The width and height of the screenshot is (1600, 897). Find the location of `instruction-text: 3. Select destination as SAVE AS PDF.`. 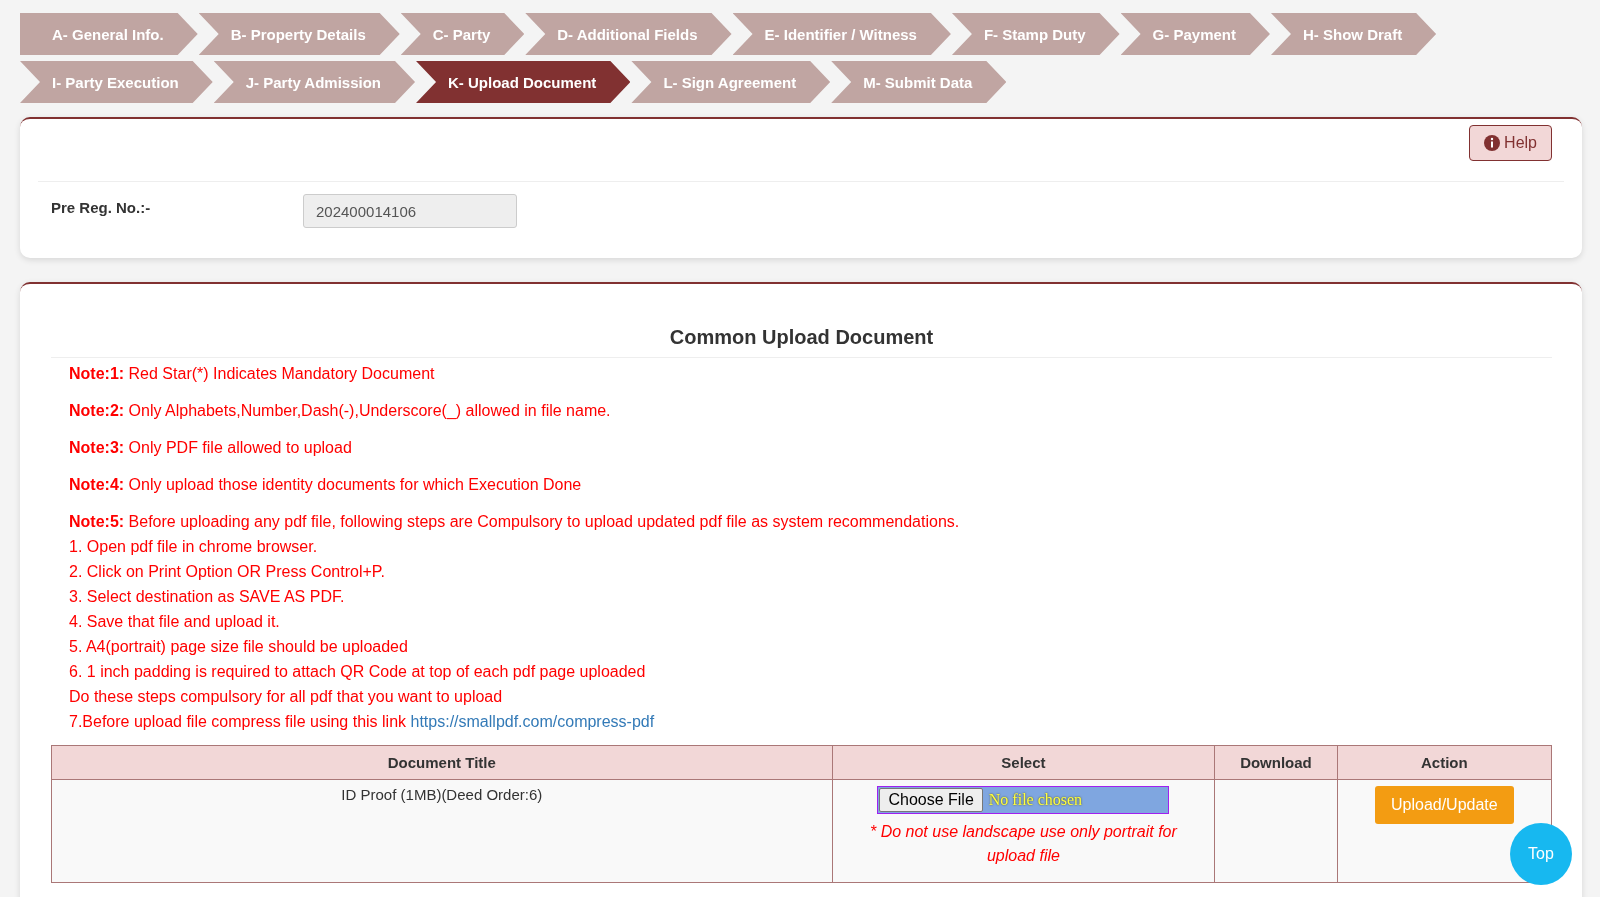

instruction-text: 3. Select destination as SAVE AS PDF. is located at coordinates (207, 596).